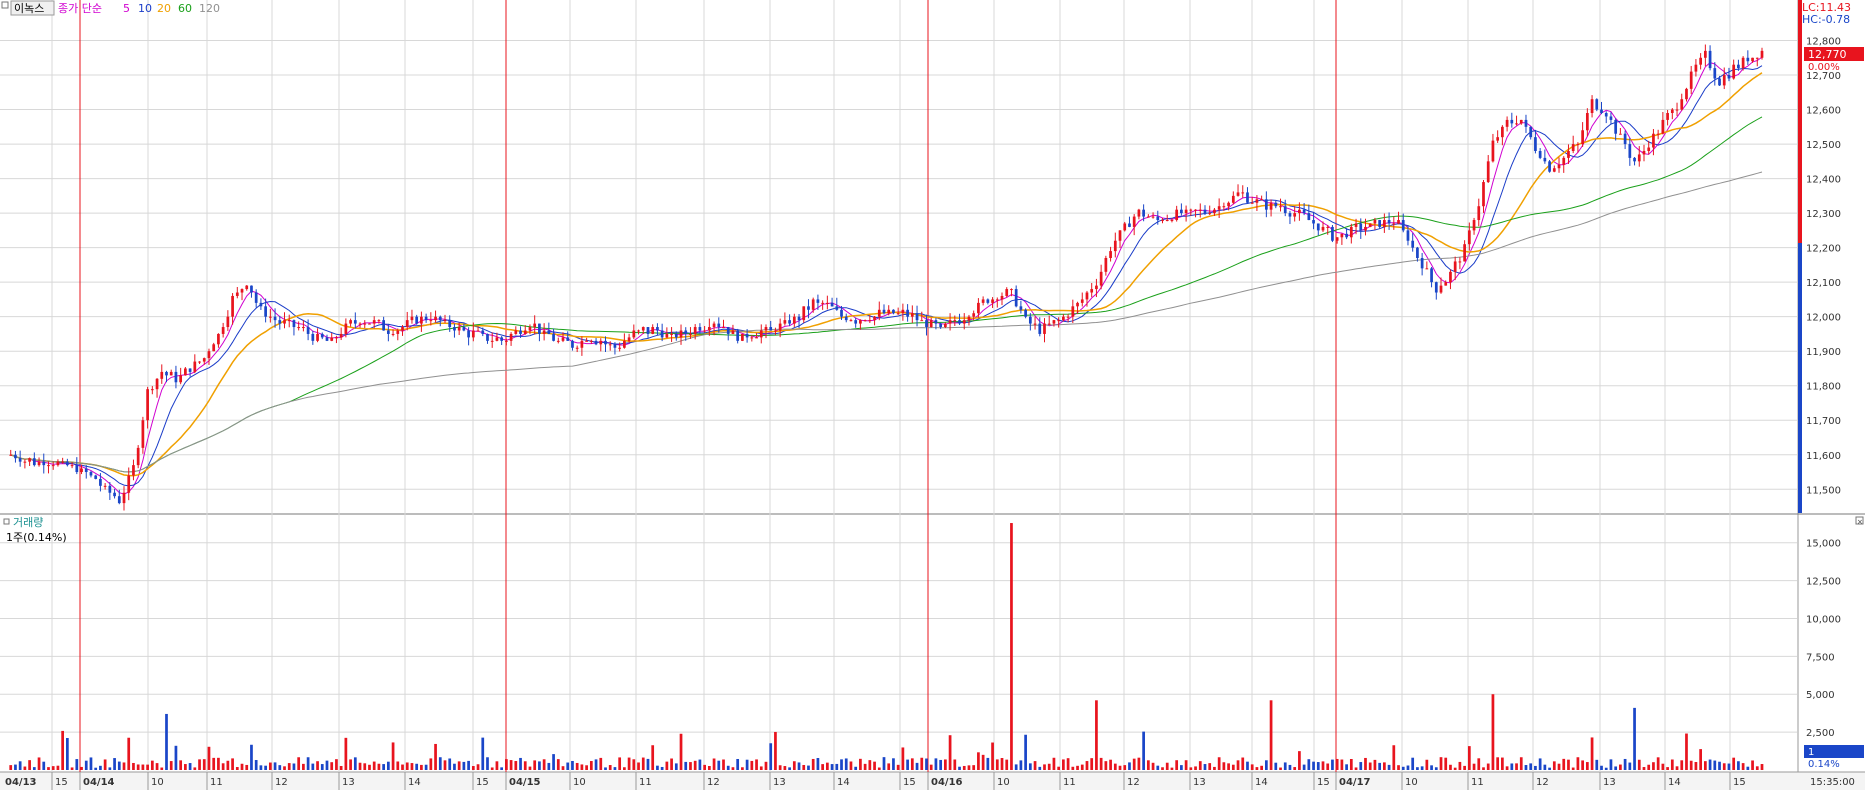 The height and width of the screenshot is (793, 1865). What do you see at coordinates (1820, 695) in the screenshot?
I see `volume-tick-label: 5,000` at bounding box center [1820, 695].